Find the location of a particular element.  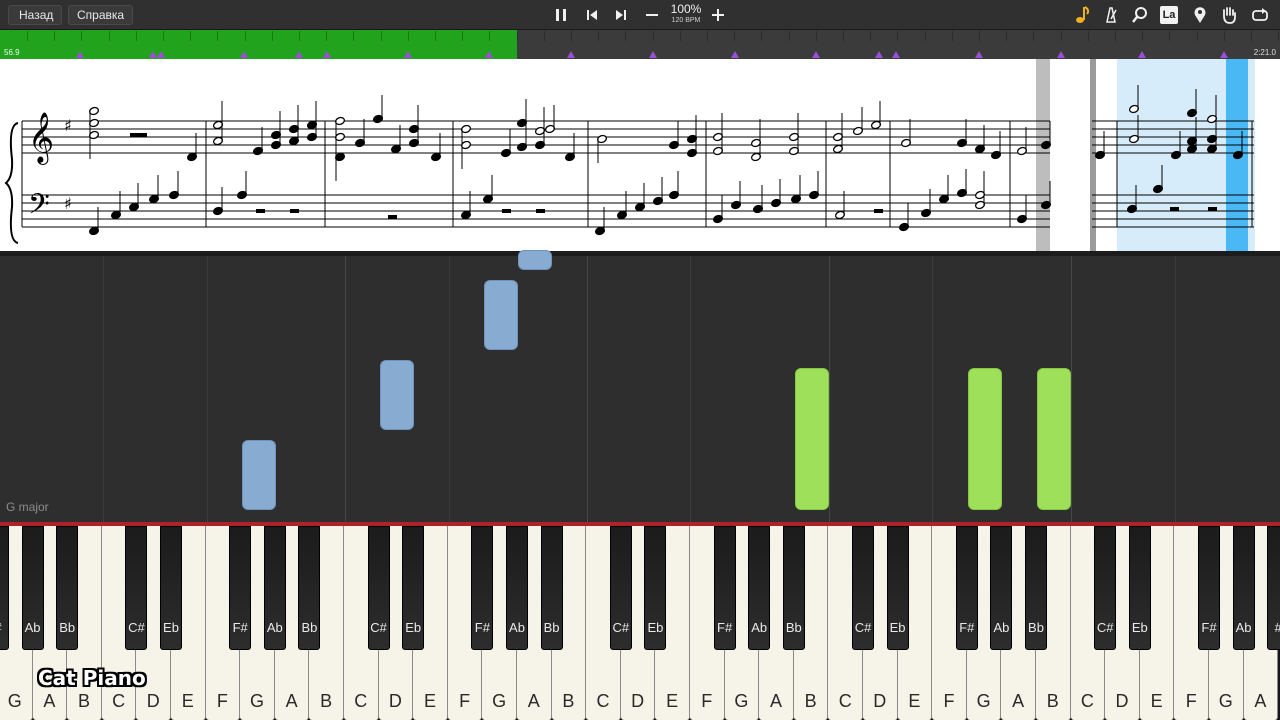

metronome-icon is located at coordinates (1111, 15).